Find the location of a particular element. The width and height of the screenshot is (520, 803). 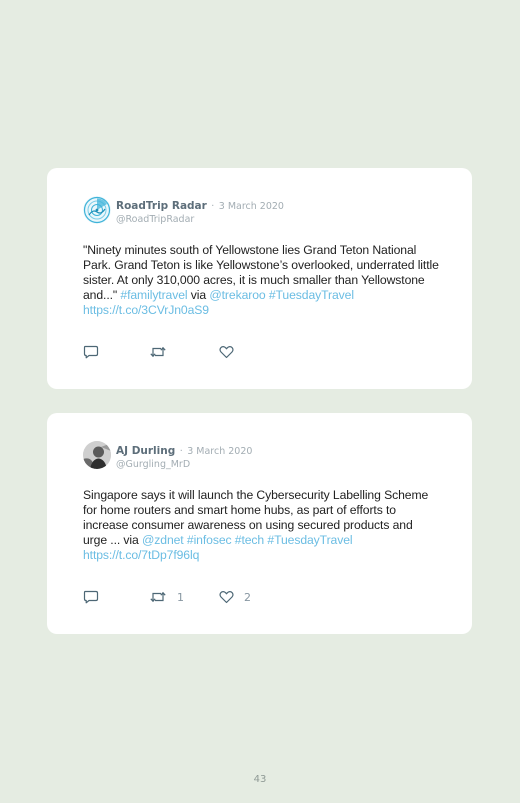

radar-logo-icon is located at coordinates (97, 210).